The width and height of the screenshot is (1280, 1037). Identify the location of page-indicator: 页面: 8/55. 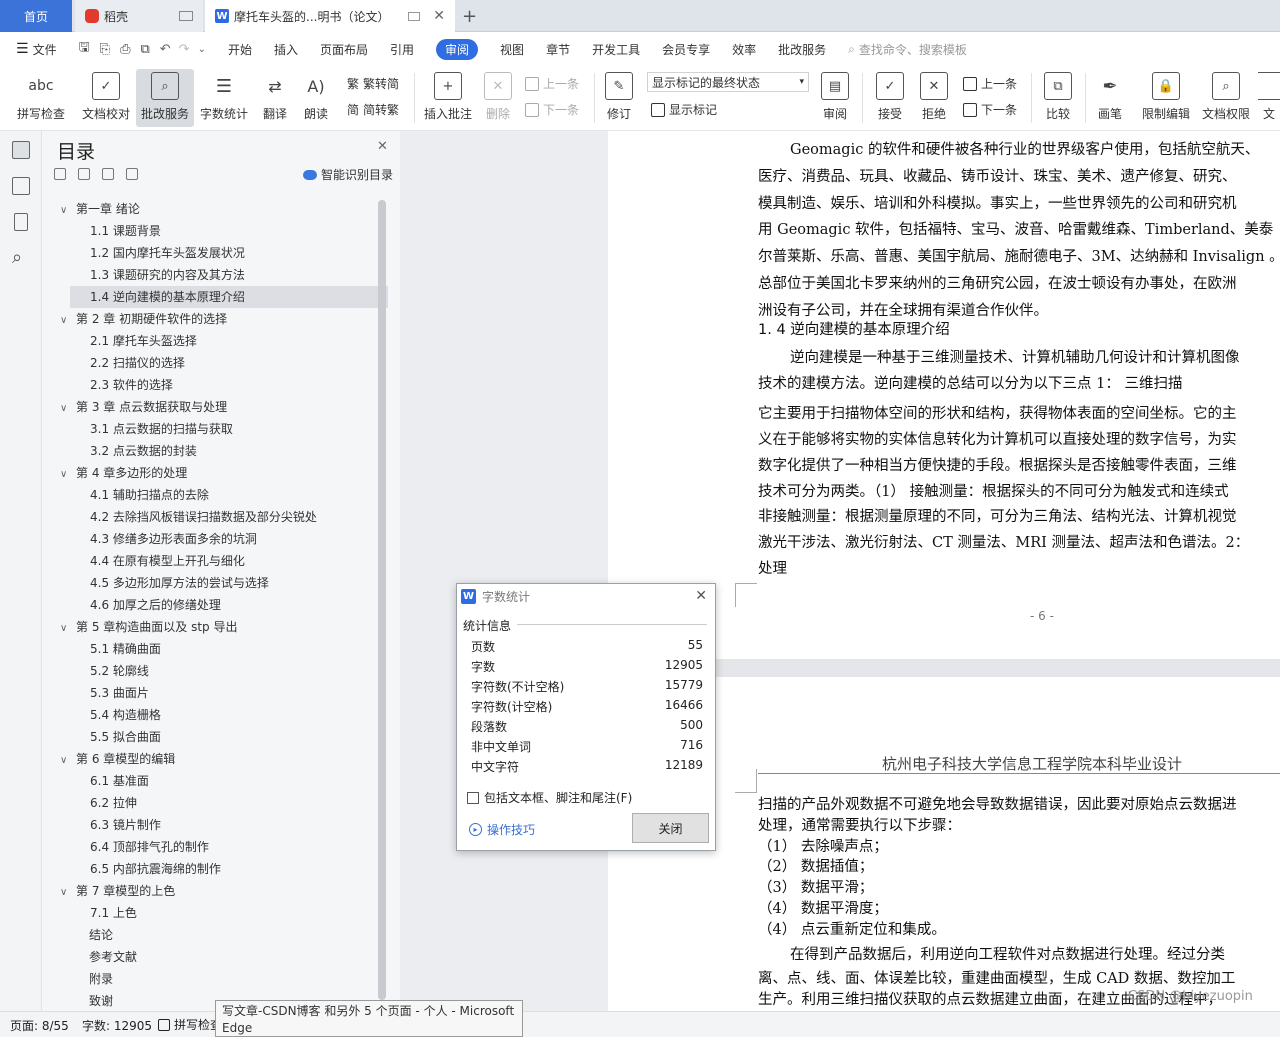
(39, 1025).